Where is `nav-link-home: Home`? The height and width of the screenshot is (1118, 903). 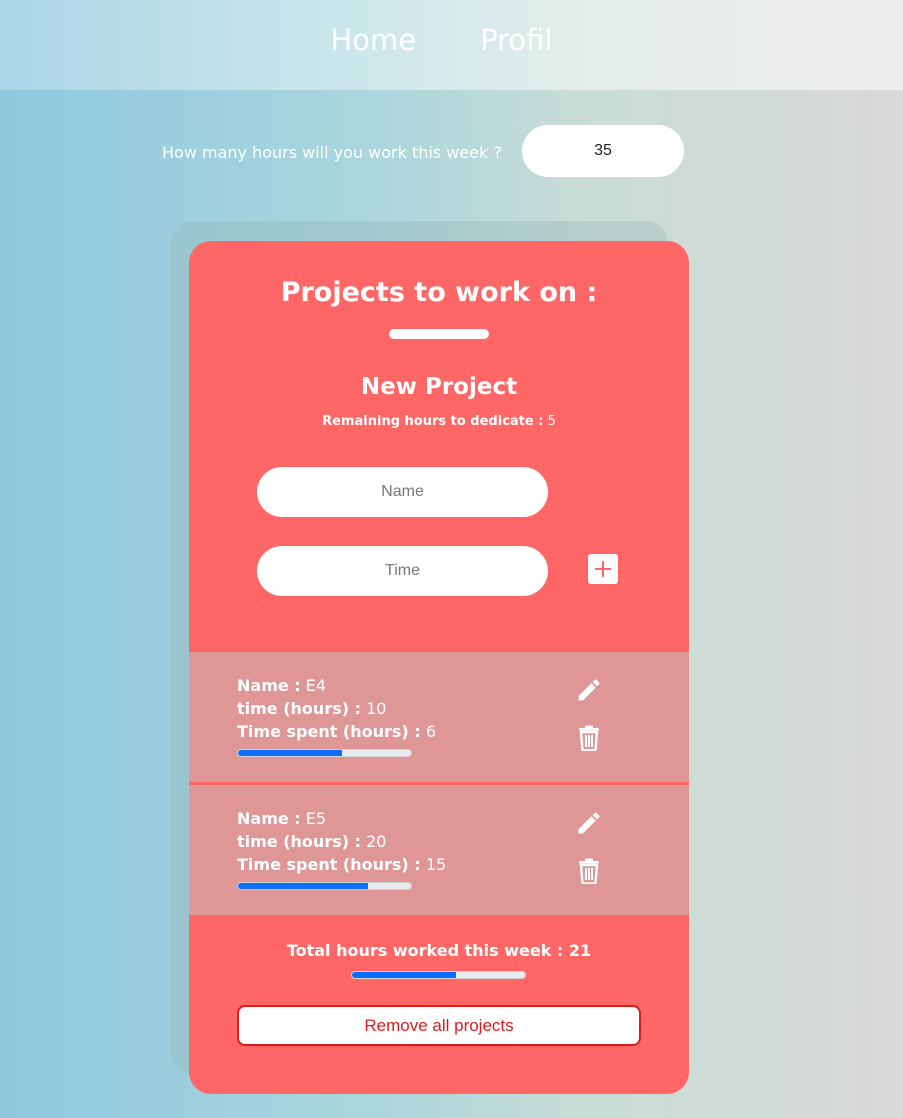 nav-link-home: Home is located at coordinates (374, 40).